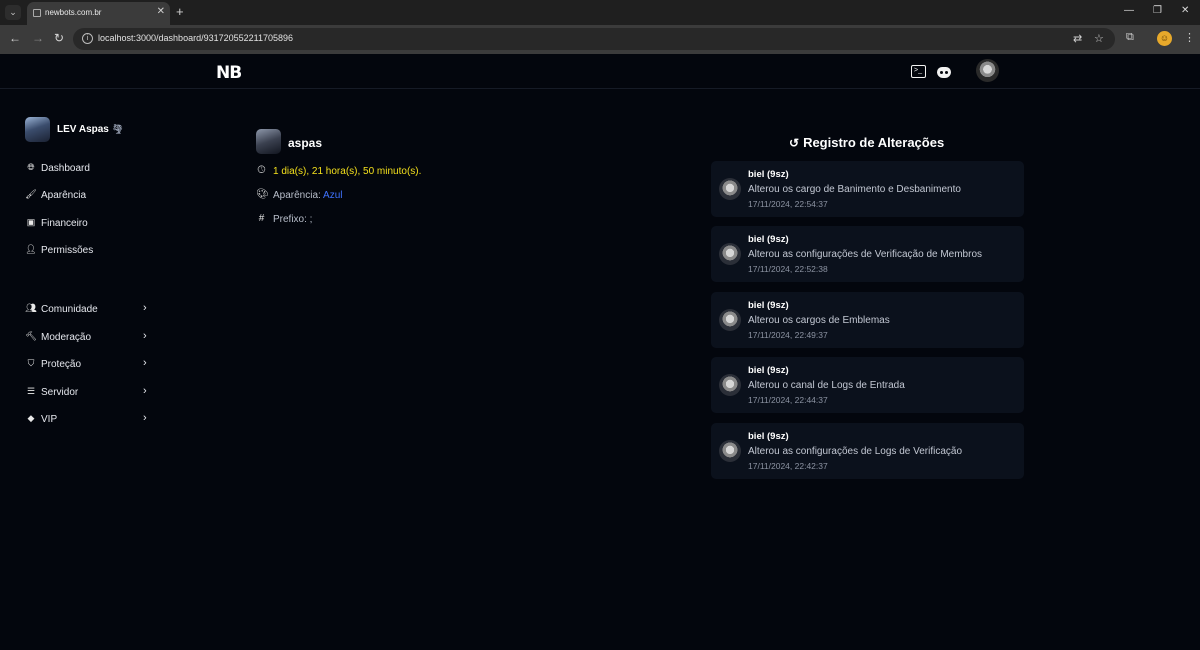 This screenshot has height=650, width=1200. I want to click on tornado-emoji-icon: 🌪, so click(117, 129).